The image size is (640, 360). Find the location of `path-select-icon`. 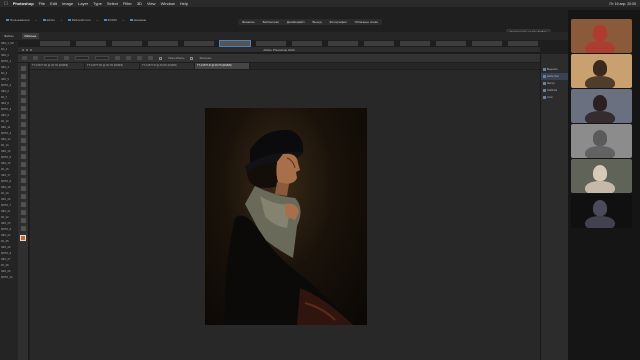

path-select-icon is located at coordinates (23, 196).